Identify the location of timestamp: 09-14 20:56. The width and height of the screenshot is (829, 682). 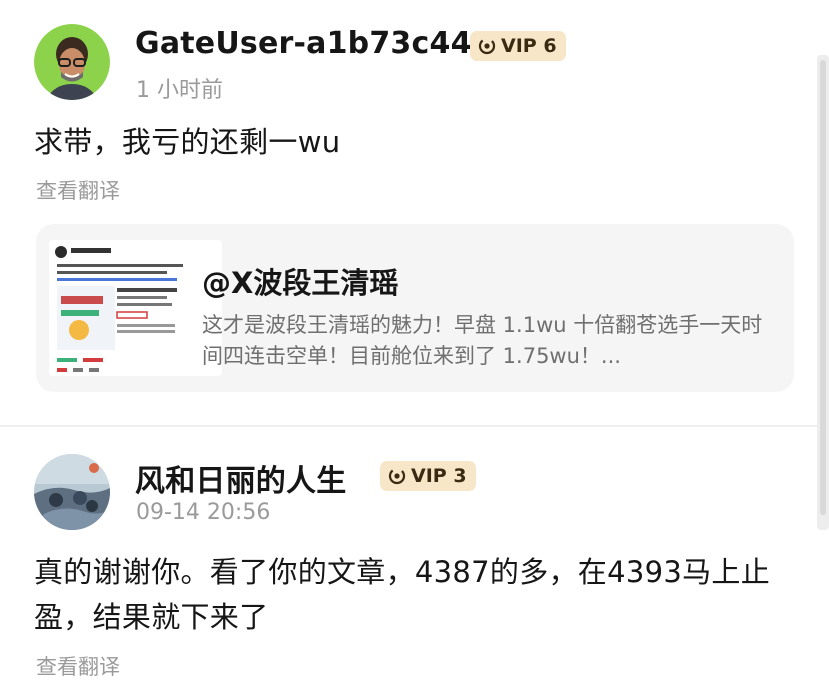
(203, 512).